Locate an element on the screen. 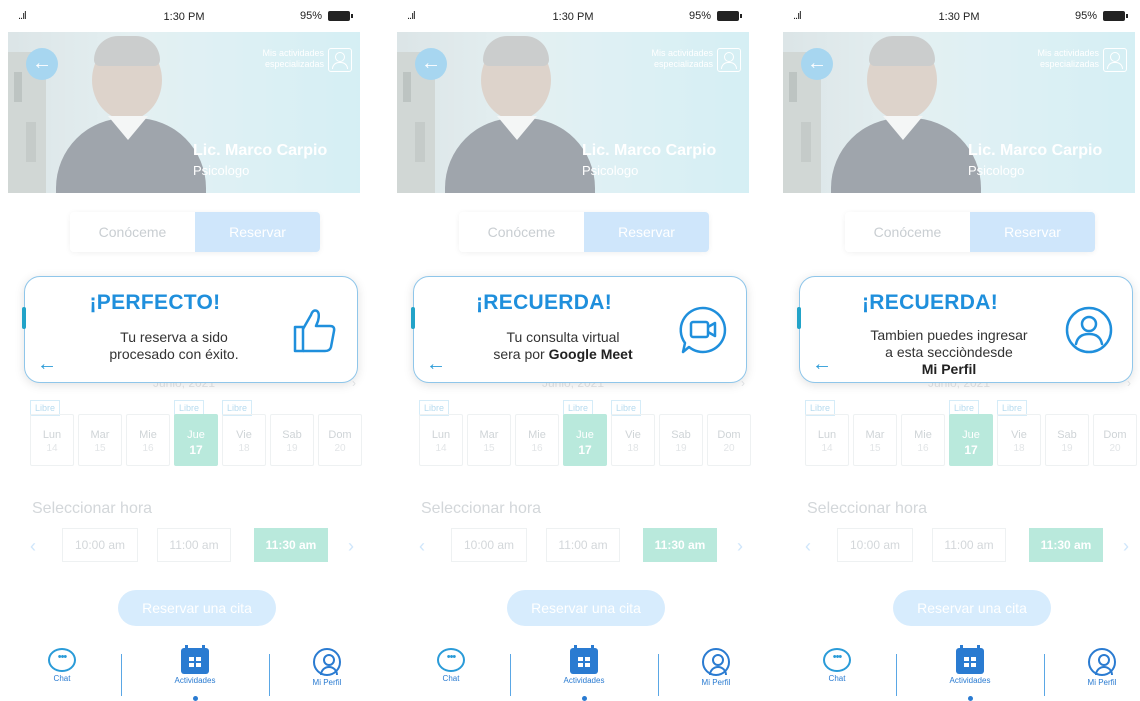 The height and width of the screenshot is (701, 1140). day-name: Dom is located at coordinates (340, 435).